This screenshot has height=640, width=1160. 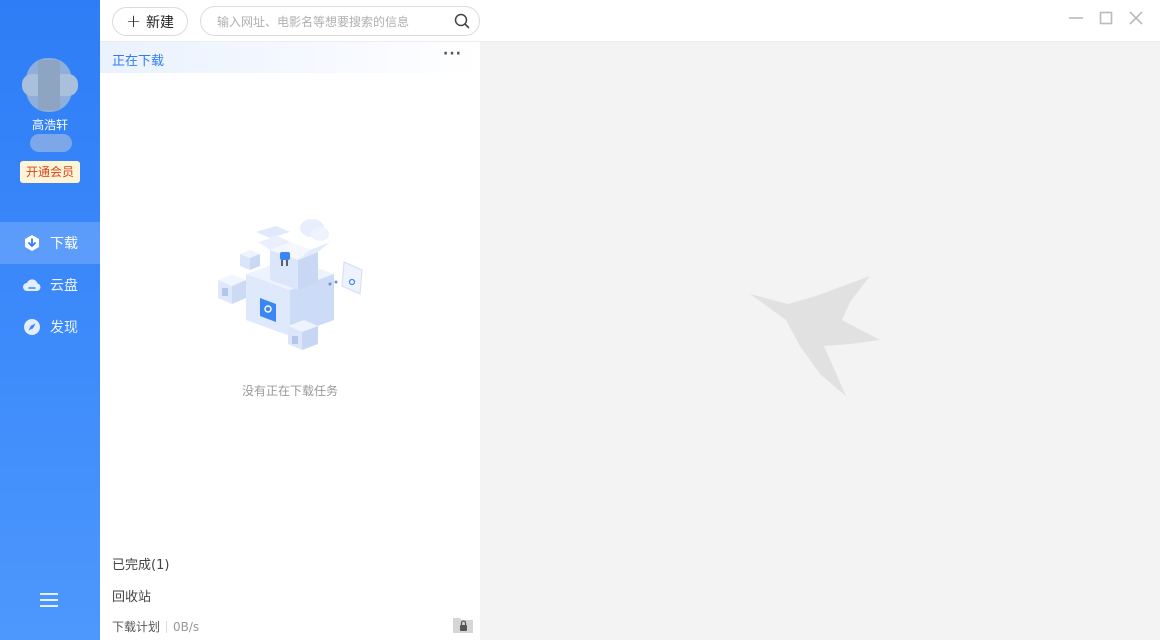 I want to click on vip-button: 开通会员, so click(x=50, y=172).